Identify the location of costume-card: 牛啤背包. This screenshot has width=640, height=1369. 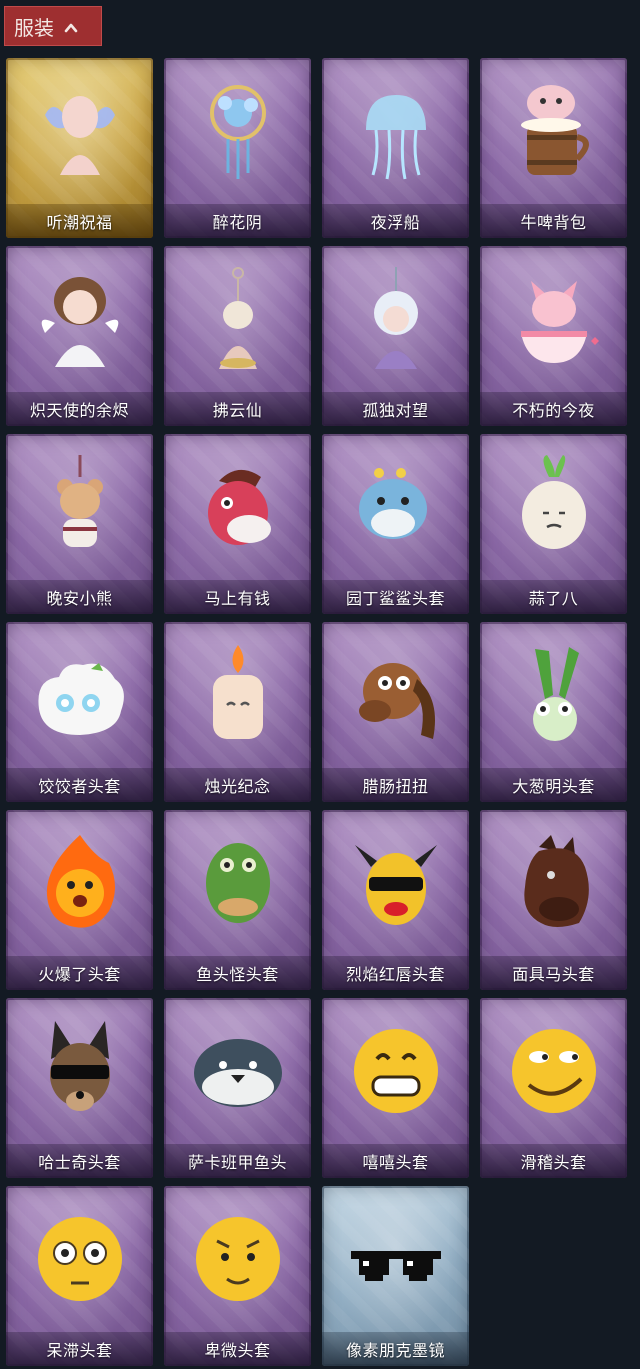
(553, 148).